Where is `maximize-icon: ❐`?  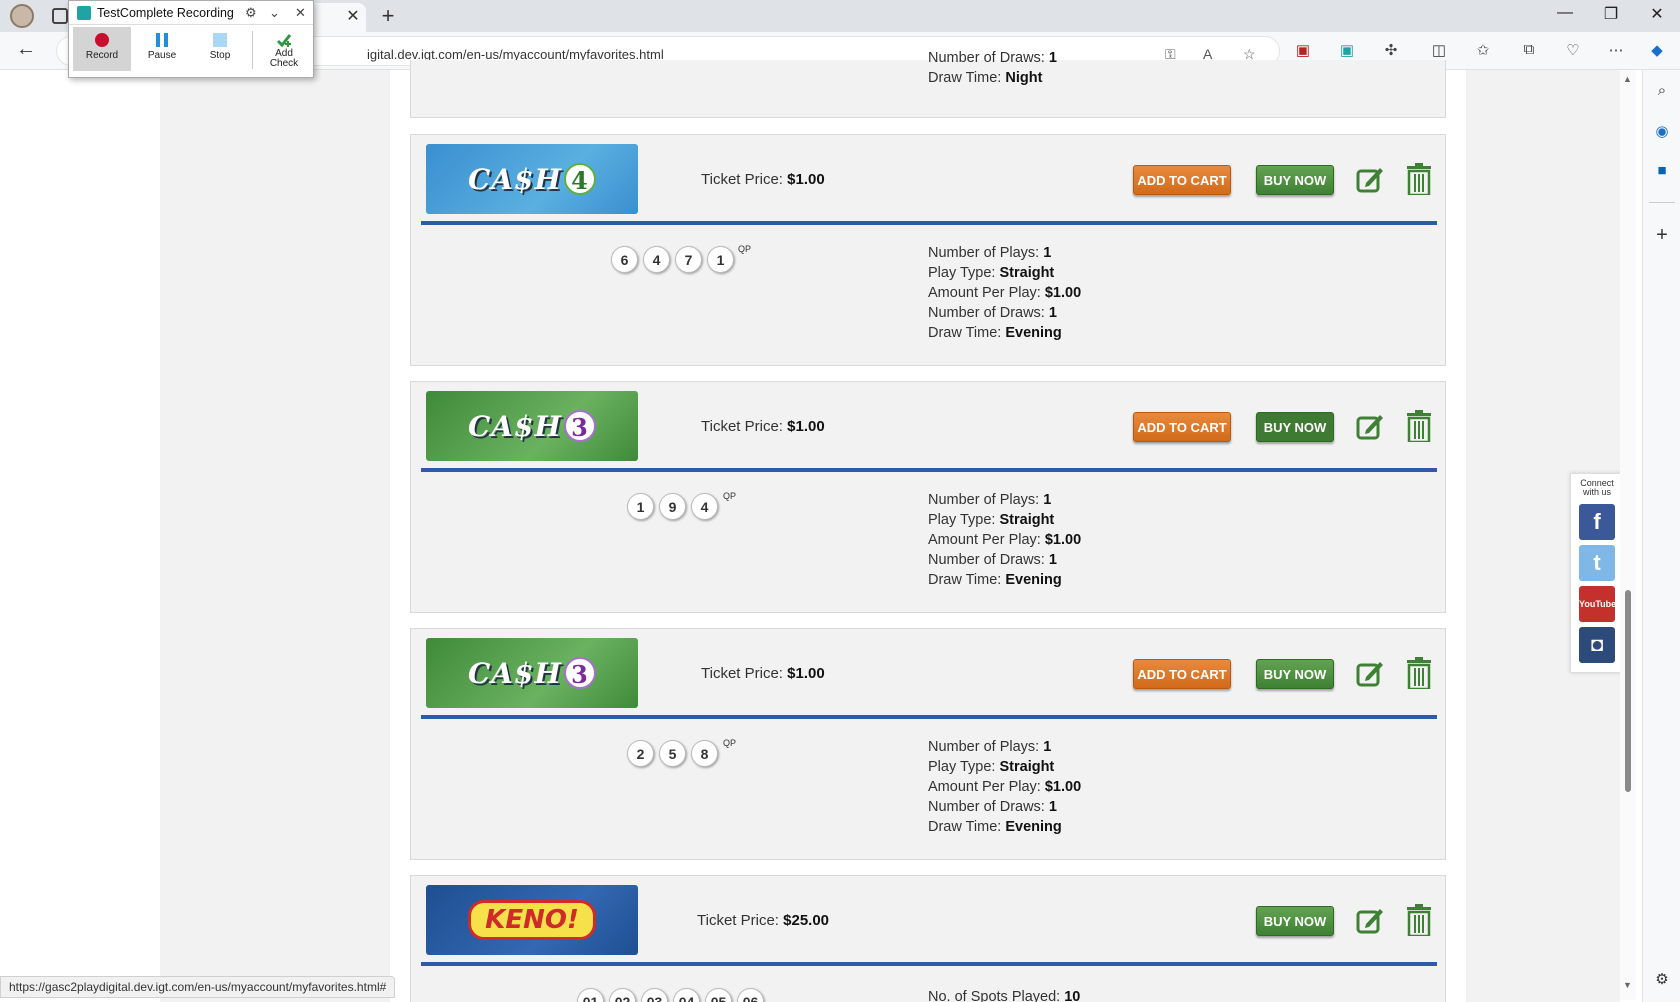 maximize-icon: ❐ is located at coordinates (1611, 14).